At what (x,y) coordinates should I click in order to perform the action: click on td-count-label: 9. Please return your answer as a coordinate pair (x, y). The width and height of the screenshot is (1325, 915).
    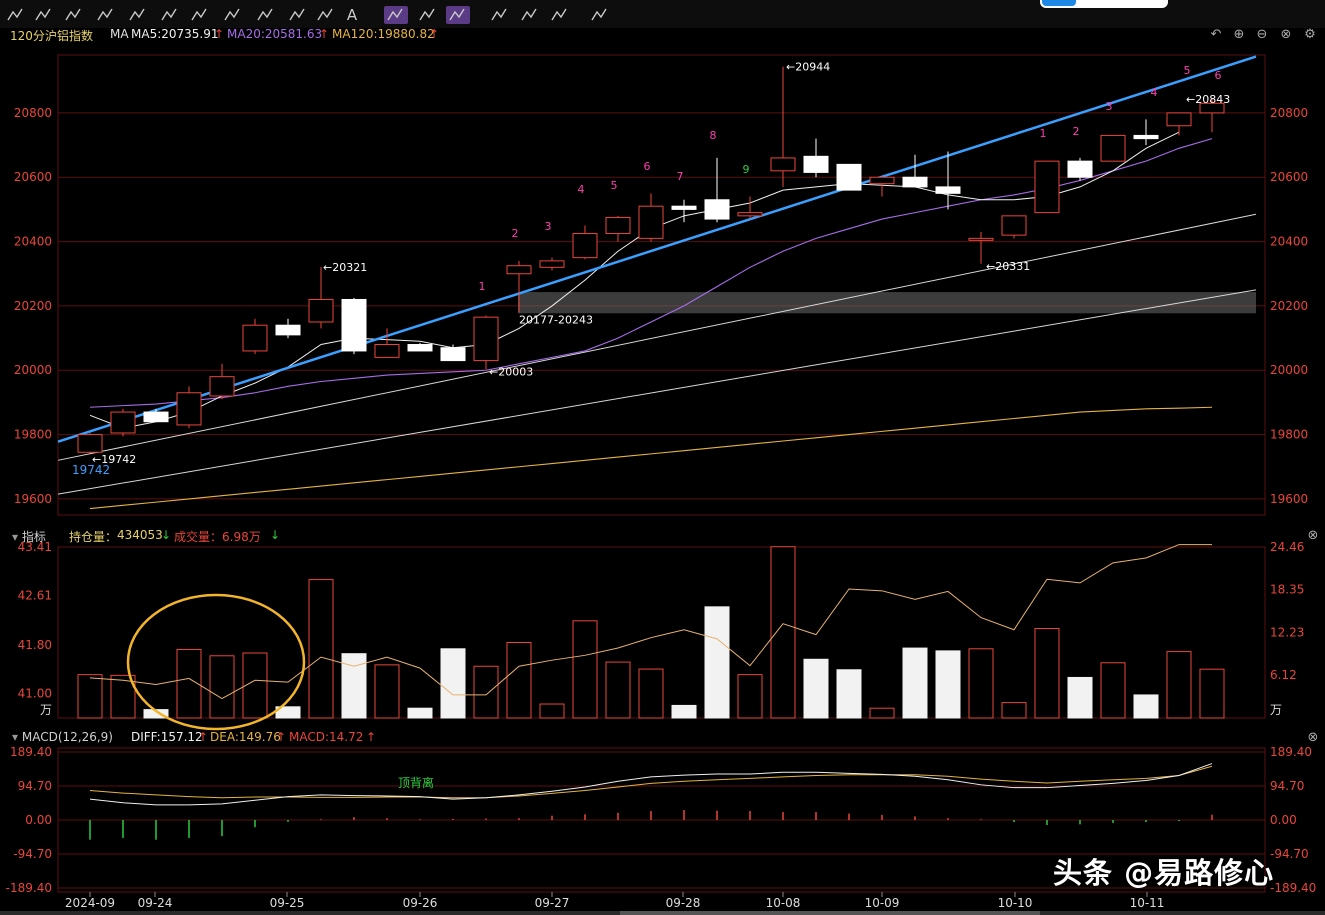
    Looking at the image, I should click on (746, 169).